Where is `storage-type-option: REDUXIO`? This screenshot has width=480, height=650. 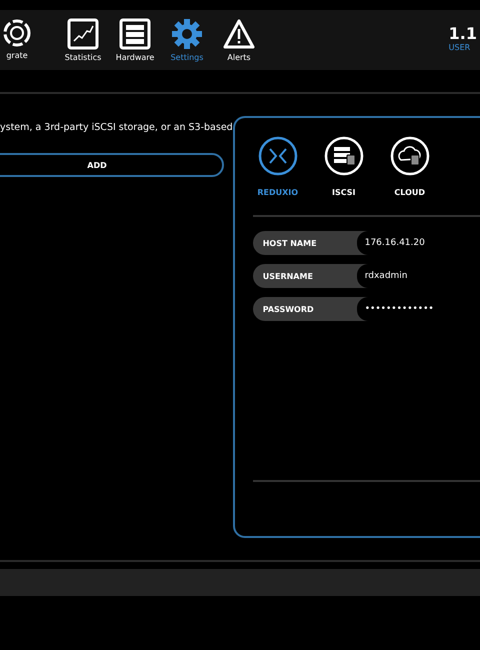 storage-type-option: REDUXIO is located at coordinates (277, 166).